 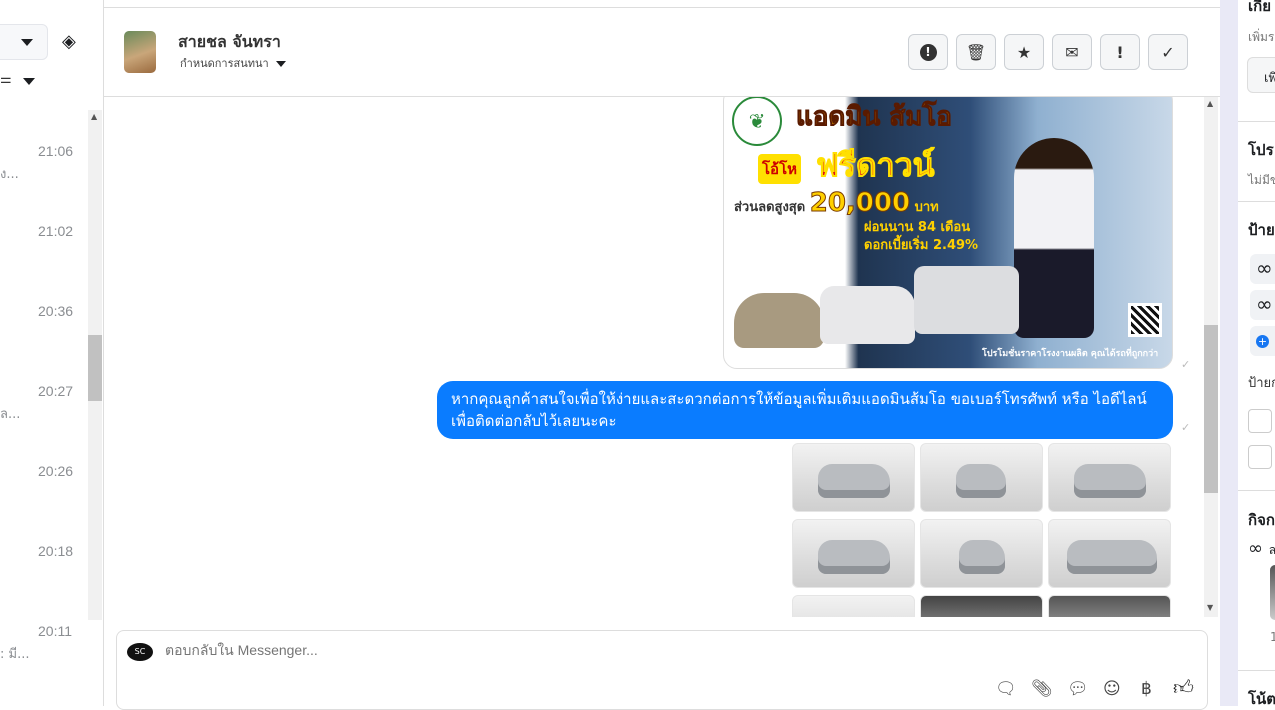 I want to click on ad-interest: ดอกเบี้ยเริ่ม 2.49%, so click(x=921, y=245).